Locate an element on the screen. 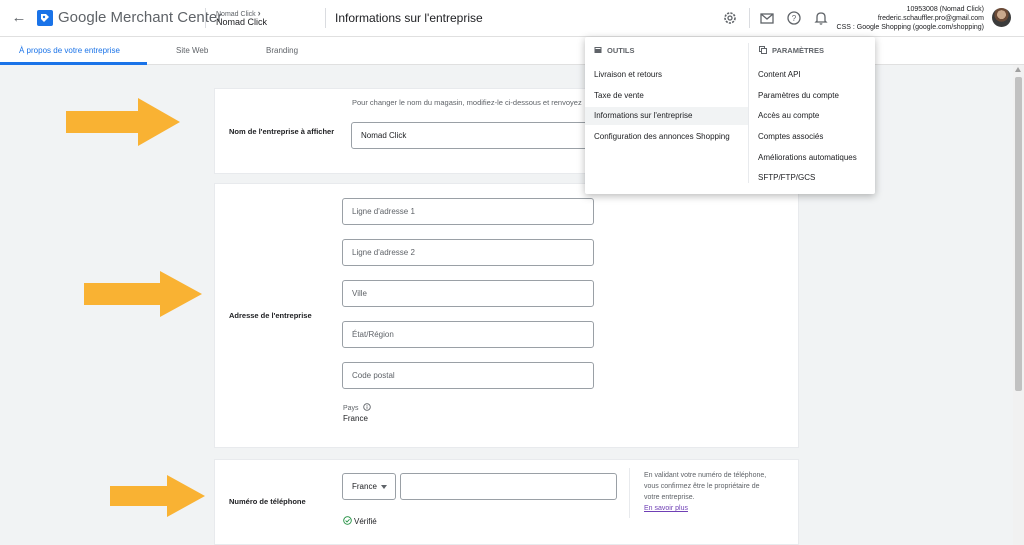 The width and height of the screenshot is (1024, 545). merchant-center-logo-icon is located at coordinates (45, 18).